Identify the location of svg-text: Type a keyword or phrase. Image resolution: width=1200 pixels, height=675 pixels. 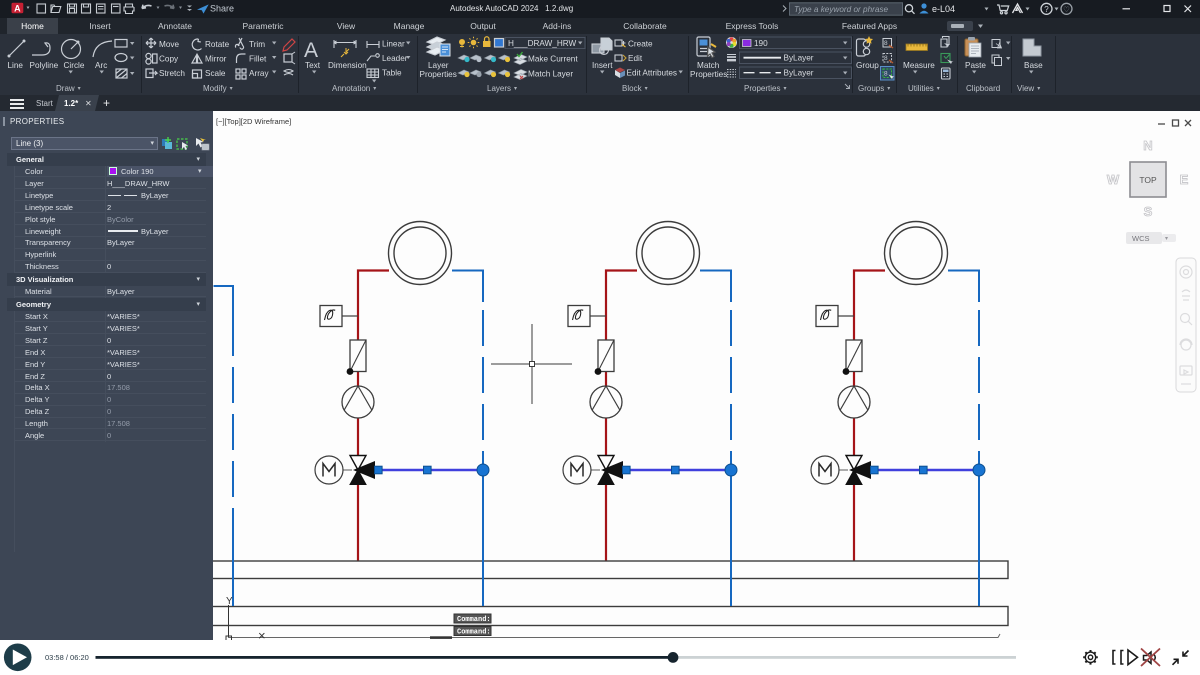
(841, 9).